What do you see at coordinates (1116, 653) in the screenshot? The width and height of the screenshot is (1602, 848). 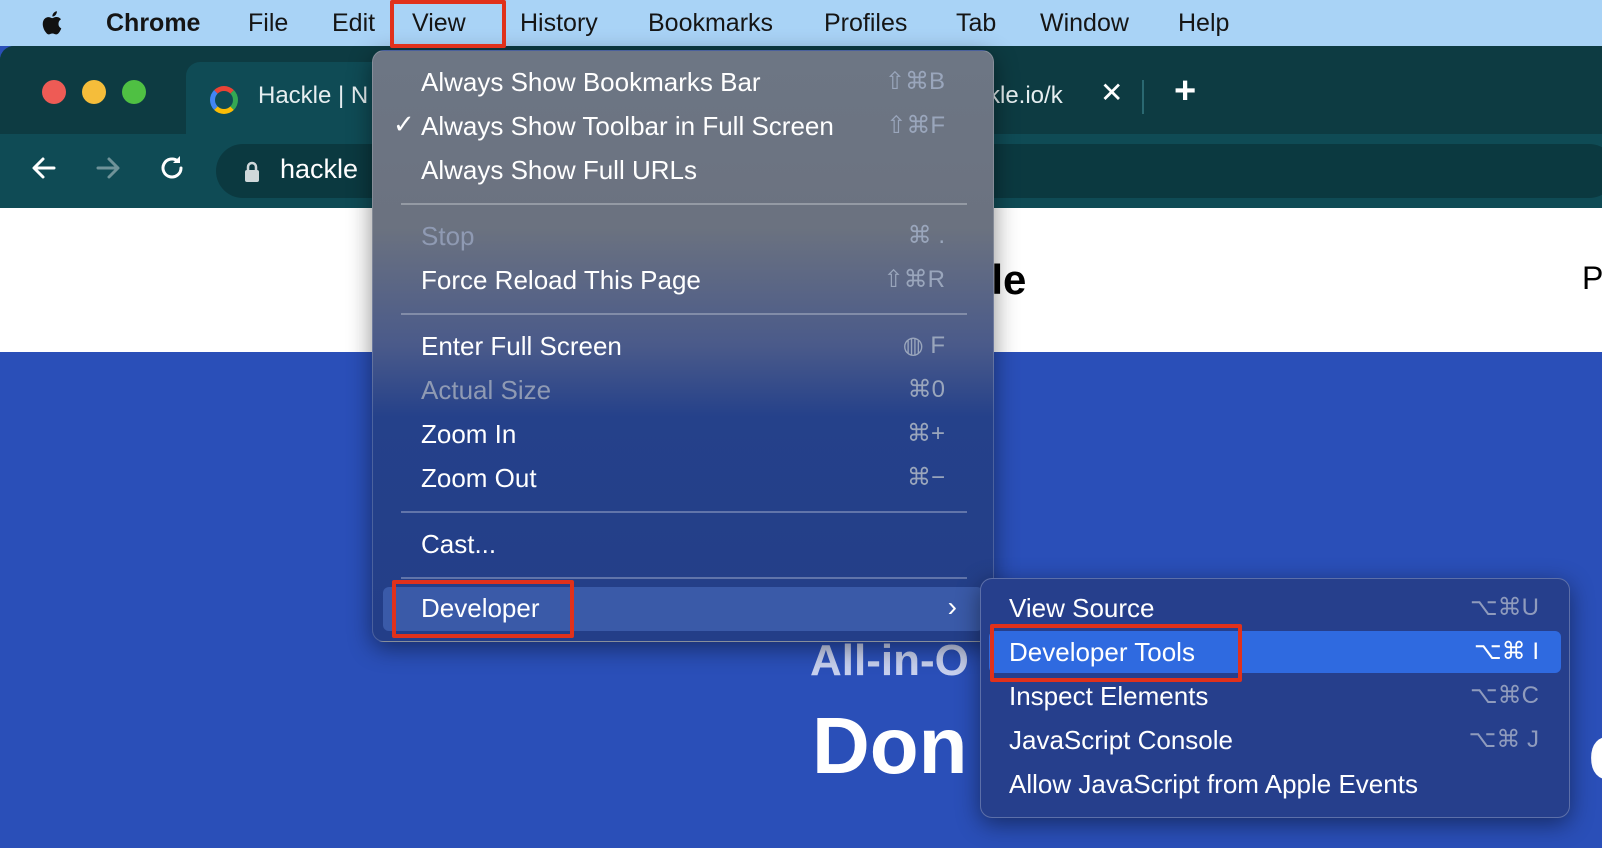 I see `annotation-developer-tools-box` at bounding box center [1116, 653].